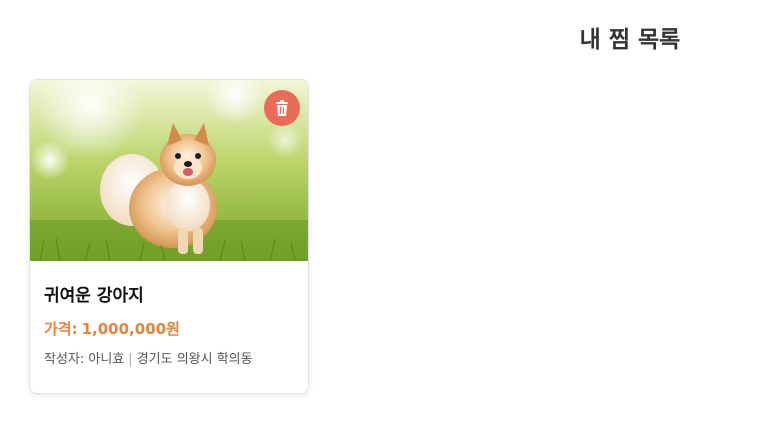 The image size is (770, 440). What do you see at coordinates (194, 359) in the screenshot?
I see `product-location: 경기도 의왕시 학의동` at bounding box center [194, 359].